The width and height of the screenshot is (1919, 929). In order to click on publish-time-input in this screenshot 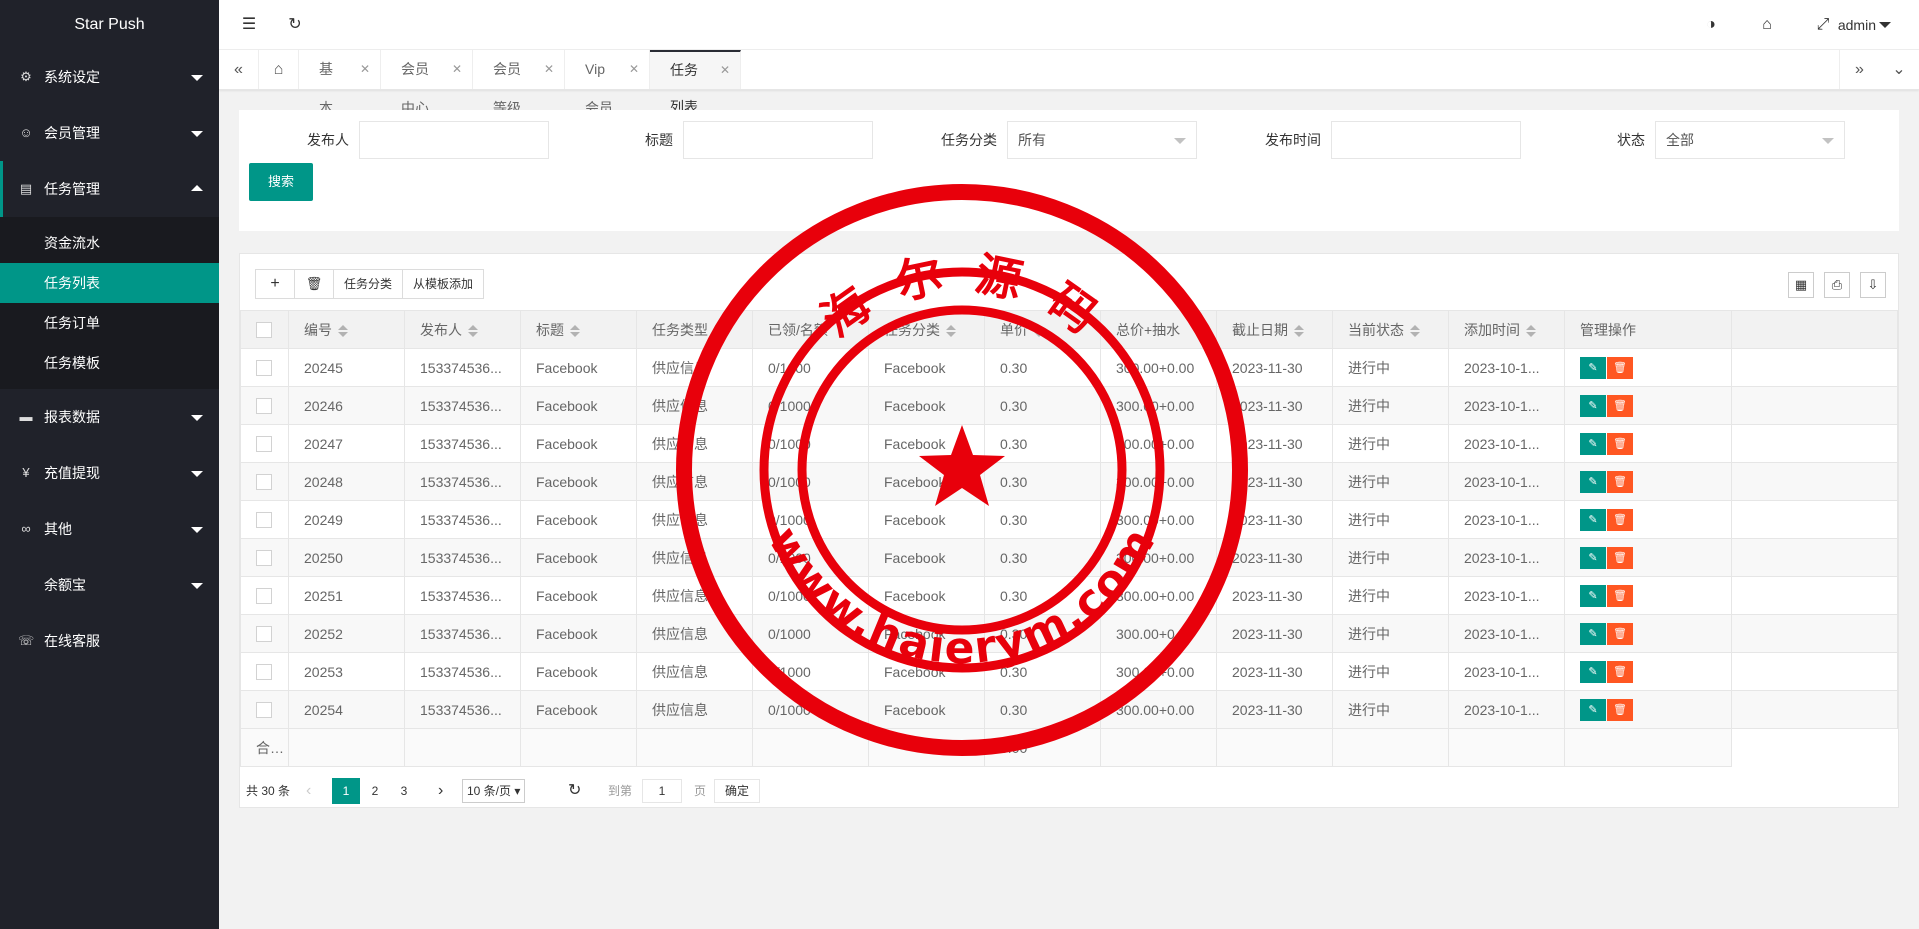, I will do `click(1426, 140)`.